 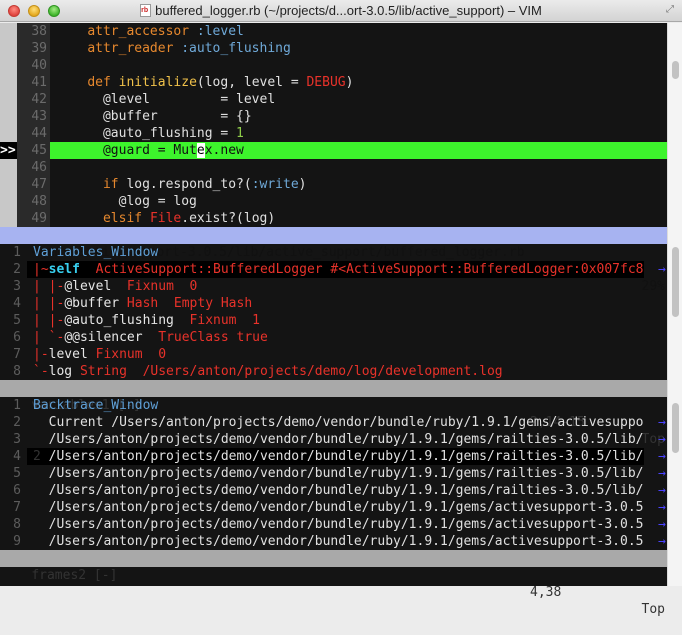 What do you see at coordinates (358, 150) in the screenshot?
I see `line-text: @guard = Mutex.new` at bounding box center [358, 150].